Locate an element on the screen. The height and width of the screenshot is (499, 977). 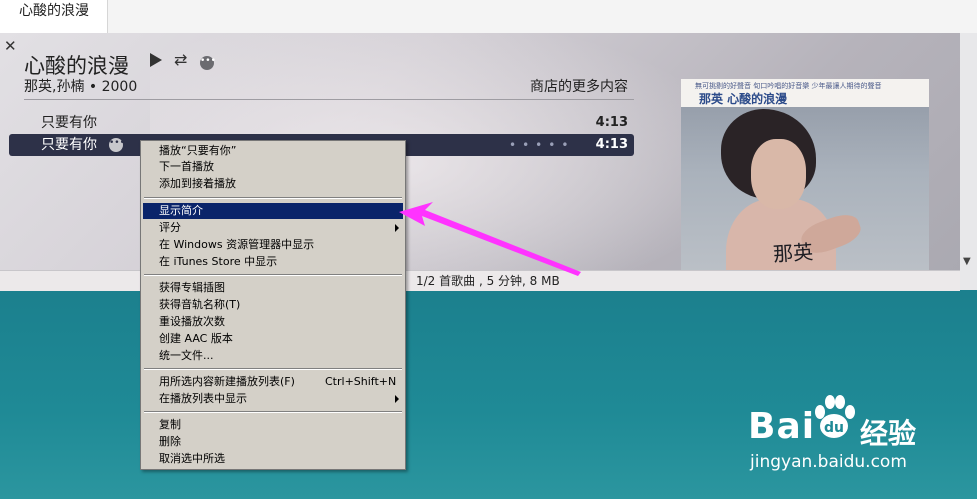
menu-item-new-playlist: 用所选内容新建播放列表(F) Ctrl+Shift+N is located at coordinates (273, 382).